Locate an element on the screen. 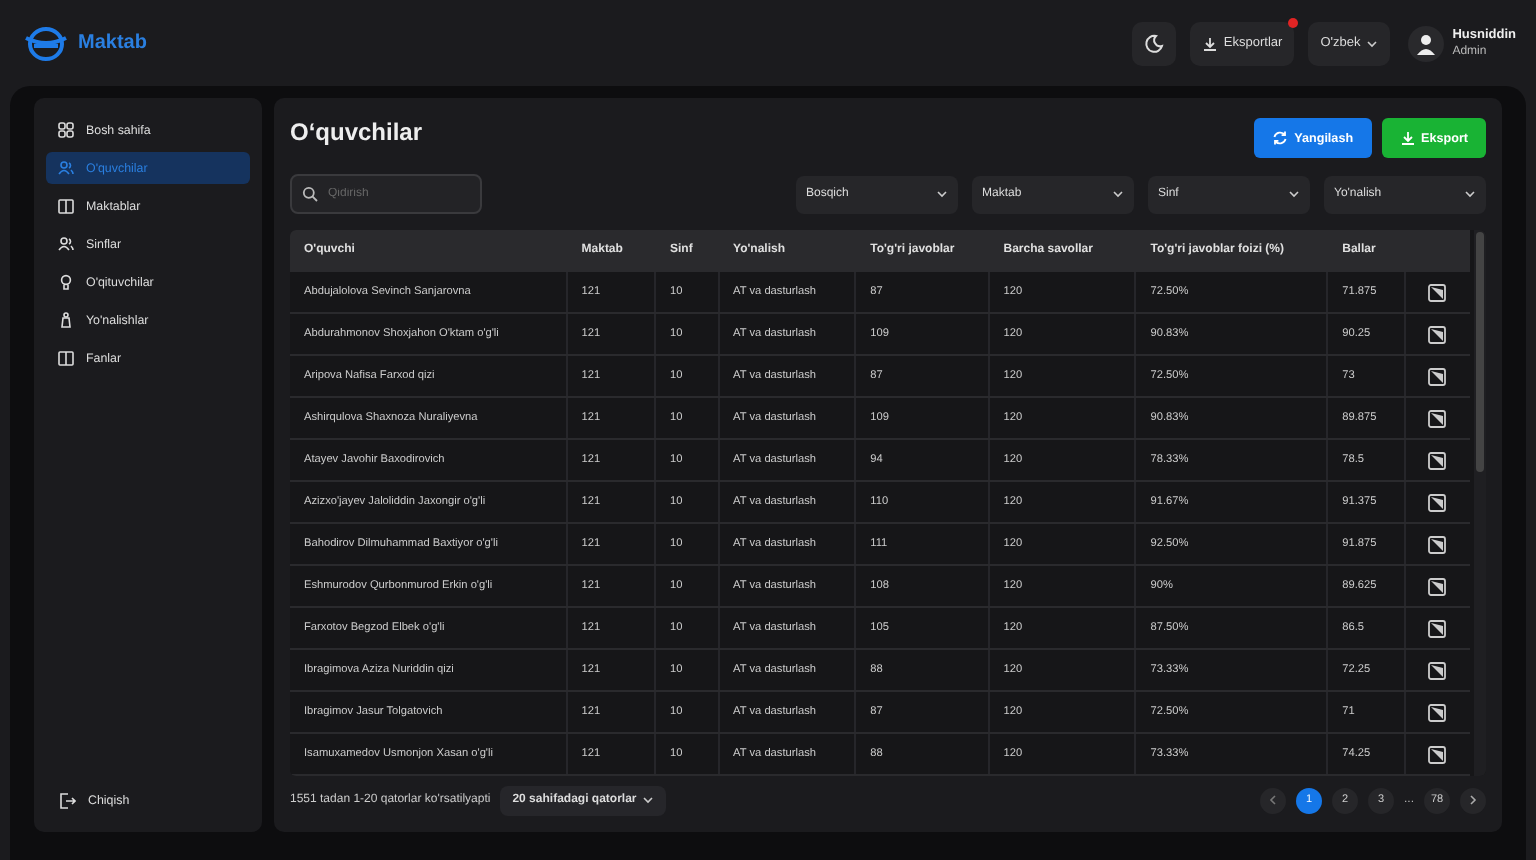  logo-icon is located at coordinates (46, 43).